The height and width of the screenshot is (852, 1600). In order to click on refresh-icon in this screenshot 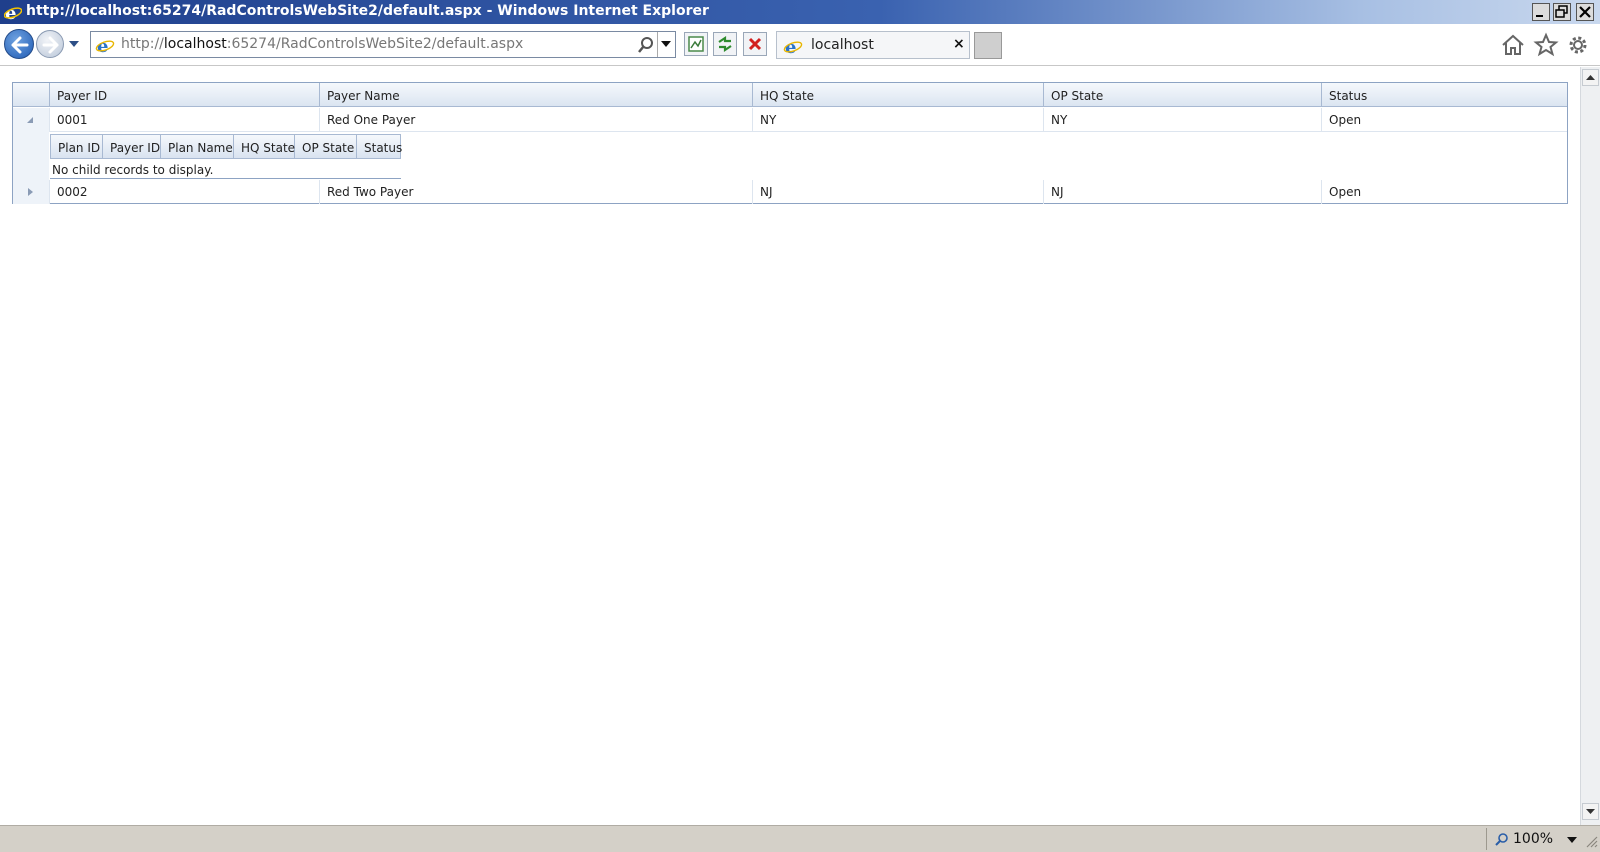, I will do `click(725, 44)`.